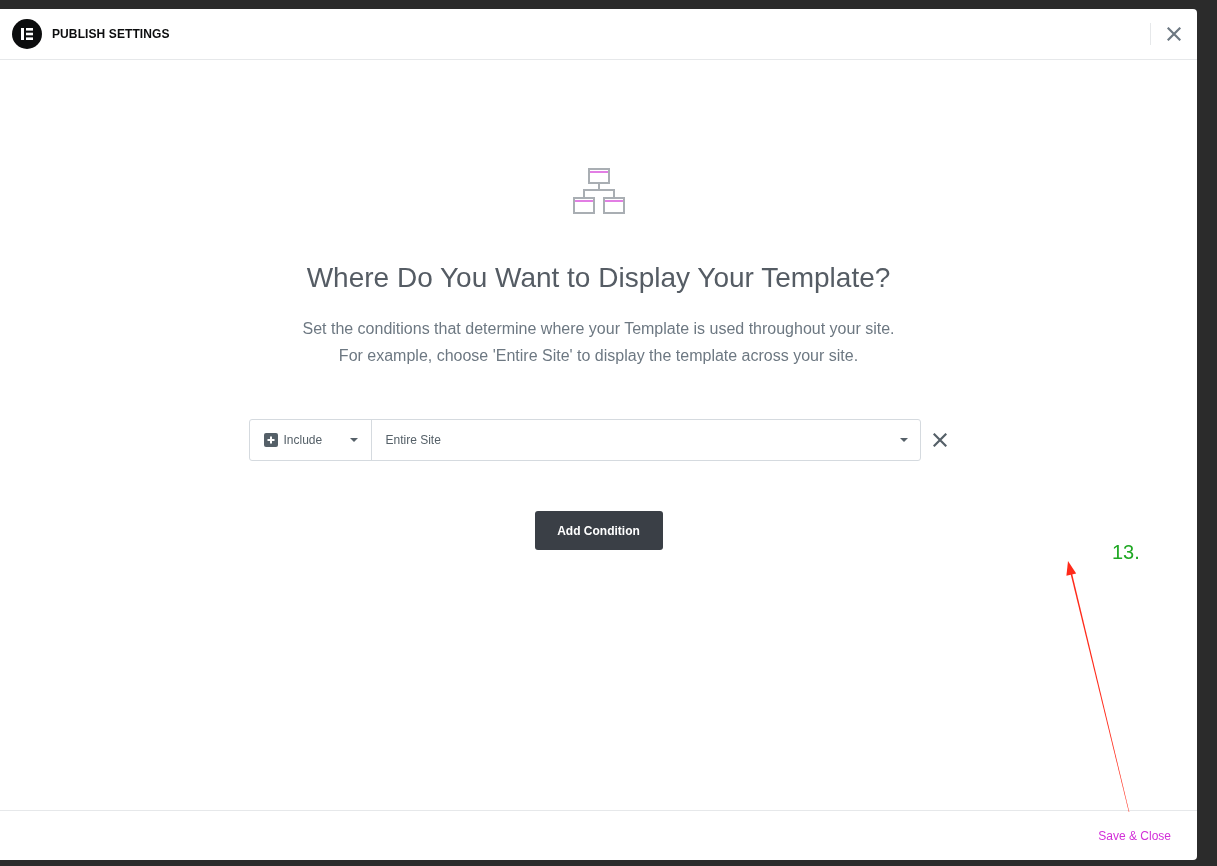 Image resolution: width=1217 pixels, height=866 pixels. I want to click on hierarchy-icon, so click(598, 191).